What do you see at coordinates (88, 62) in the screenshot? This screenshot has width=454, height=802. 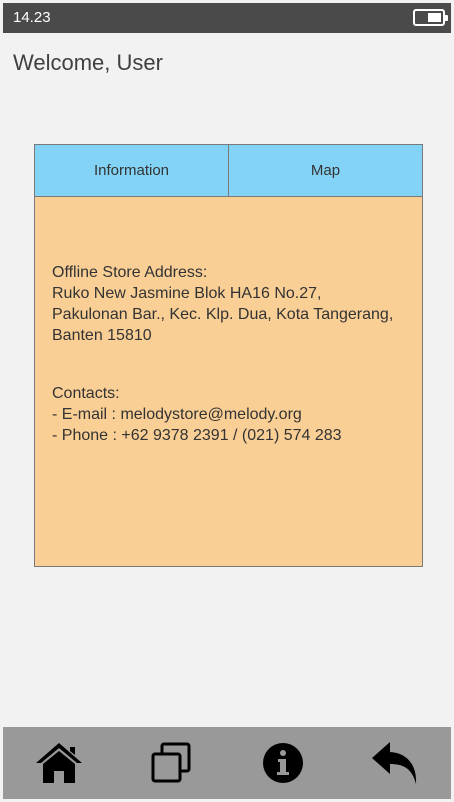 I see `welcome-title: Welcome, User` at bounding box center [88, 62].